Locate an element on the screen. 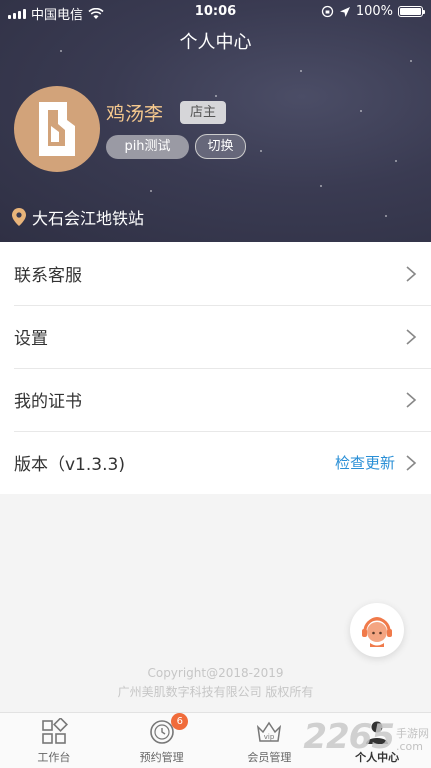 The image size is (431, 768). grid-icon is located at coordinates (55, 731).